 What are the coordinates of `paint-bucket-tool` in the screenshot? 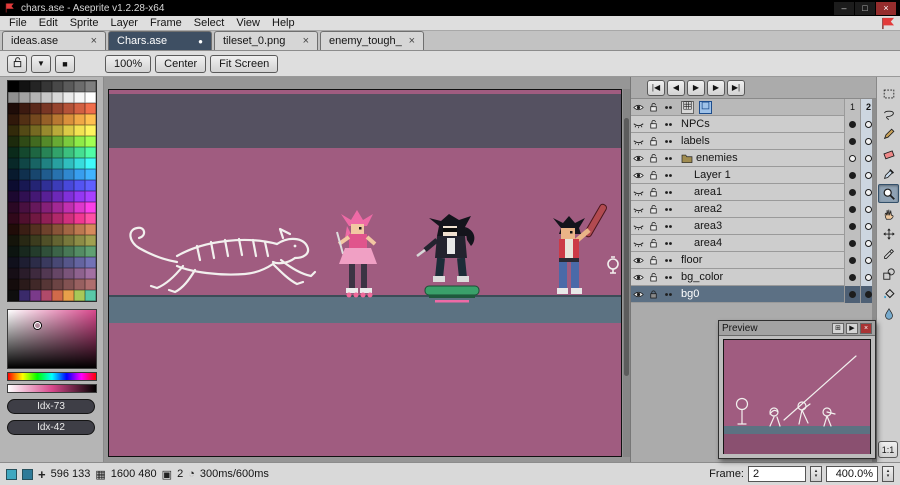 It's located at (888, 293).